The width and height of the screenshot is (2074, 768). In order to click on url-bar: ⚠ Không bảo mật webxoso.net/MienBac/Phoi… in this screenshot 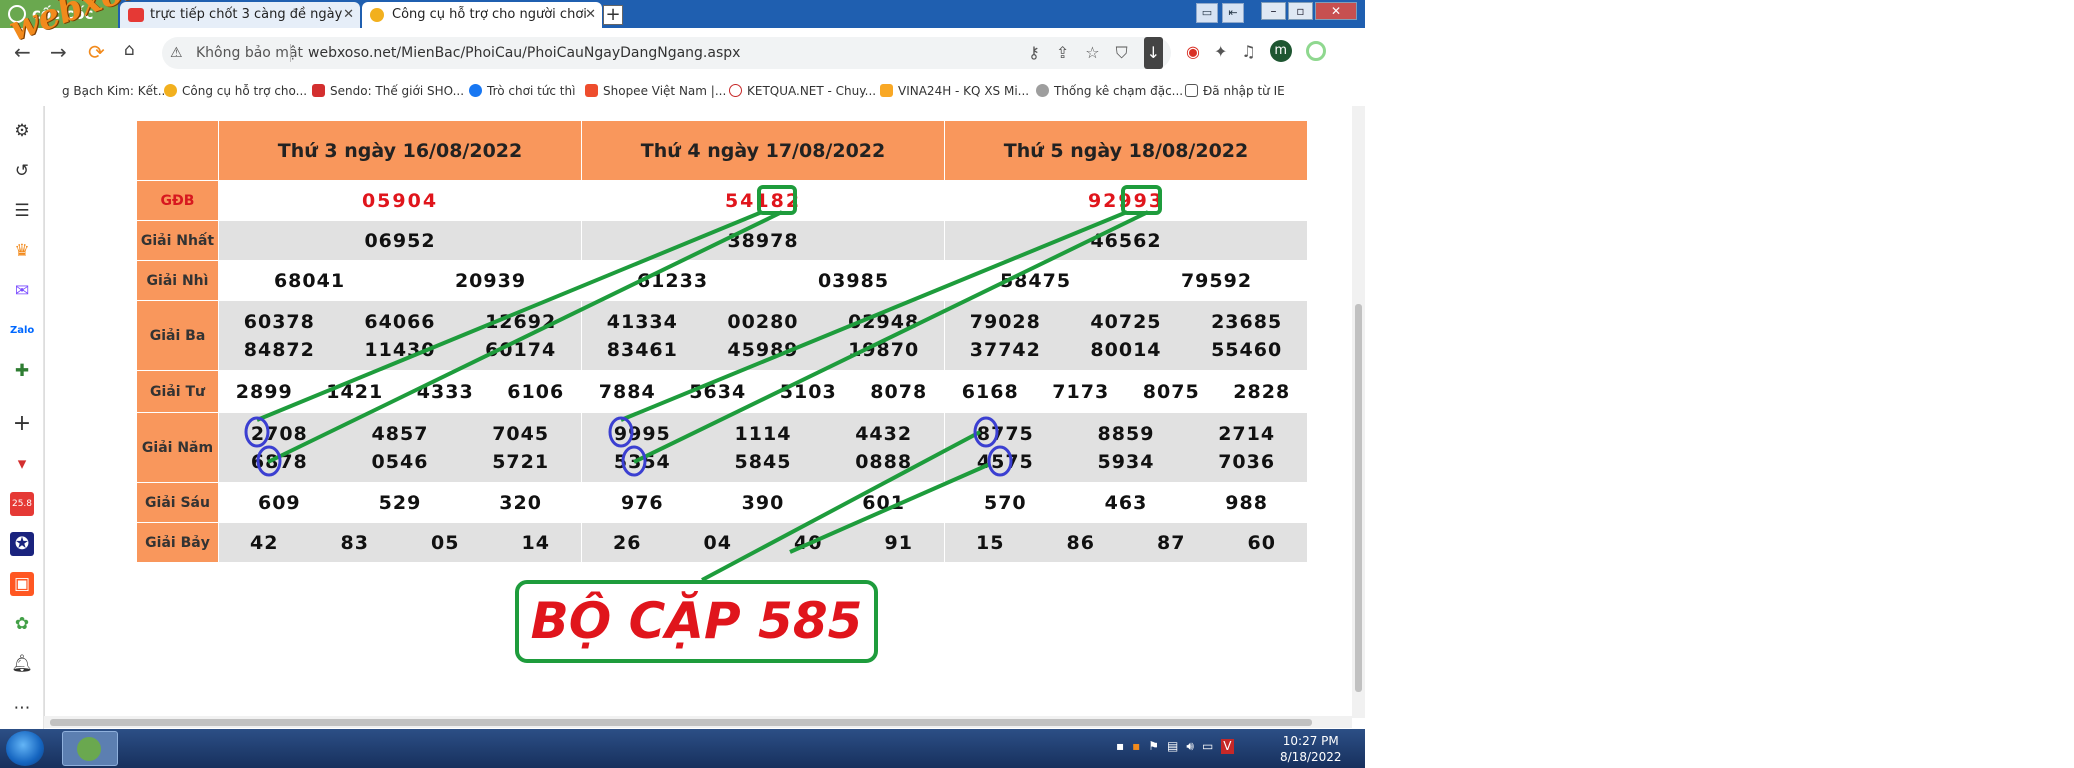, I will do `click(666, 53)`.